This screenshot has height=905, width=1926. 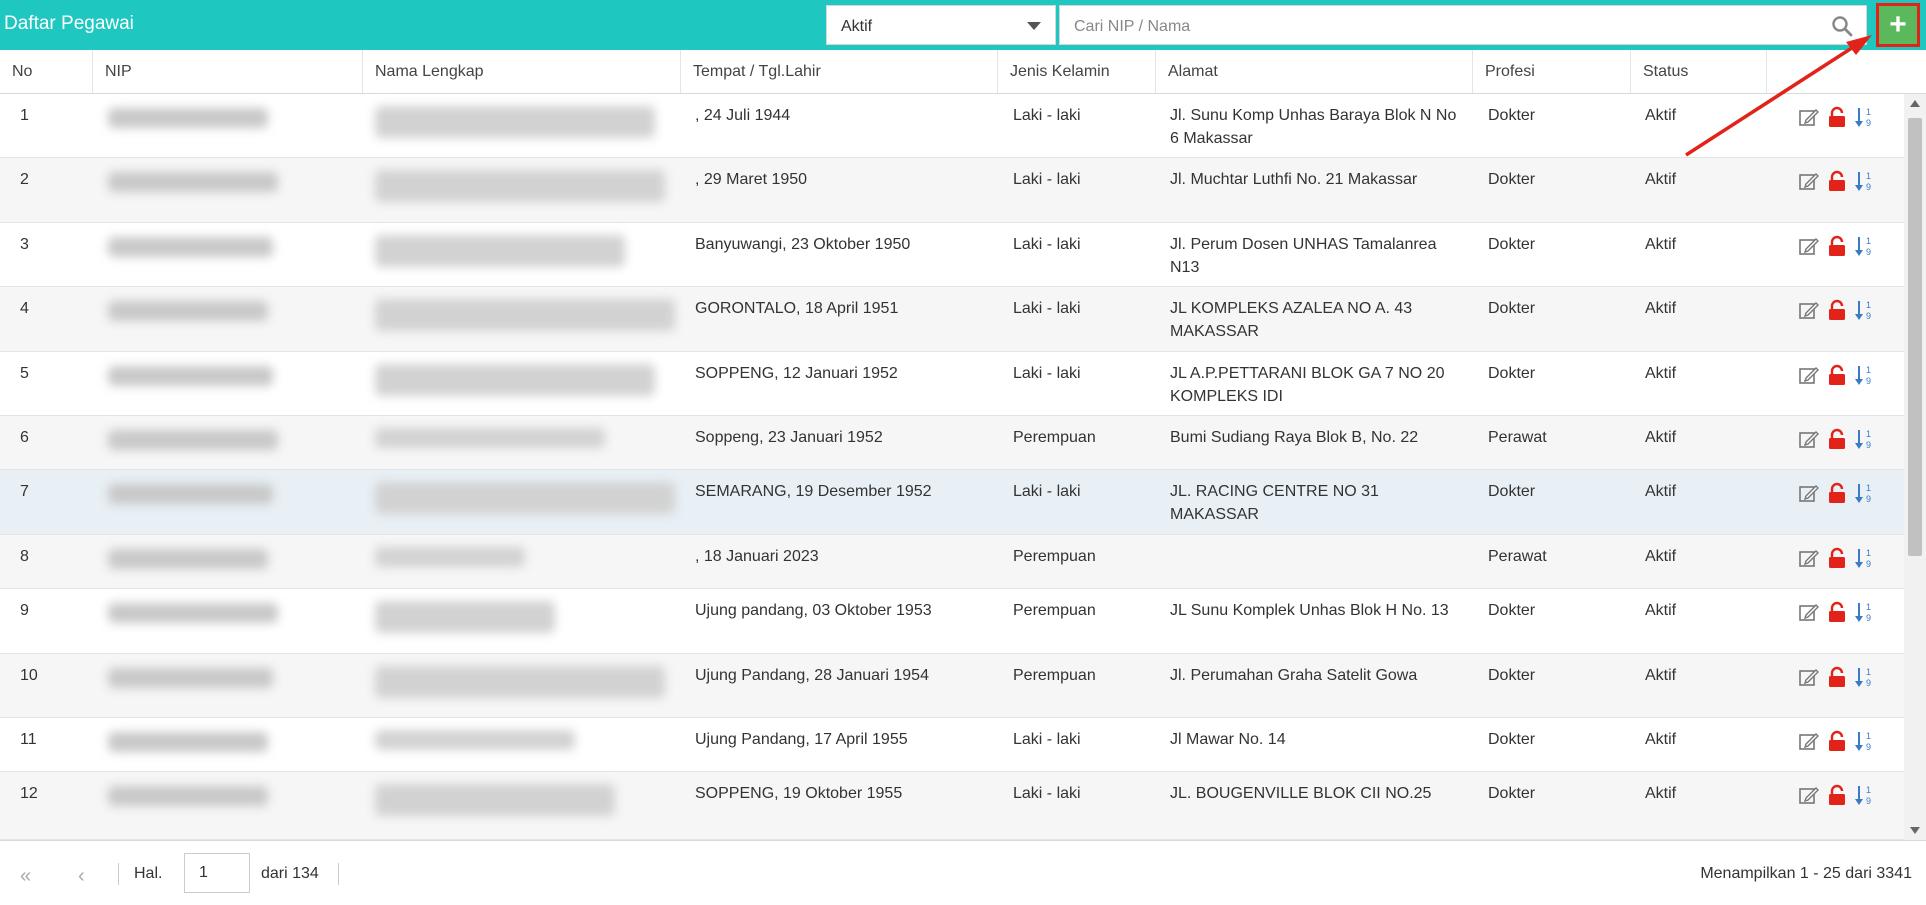 I want to click on col-header-nama: Nama Lengkap, so click(x=522, y=71).